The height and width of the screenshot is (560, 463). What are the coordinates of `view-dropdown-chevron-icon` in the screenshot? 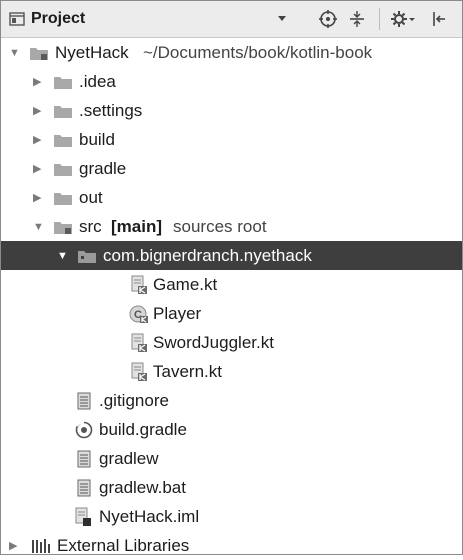 It's located at (282, 19).